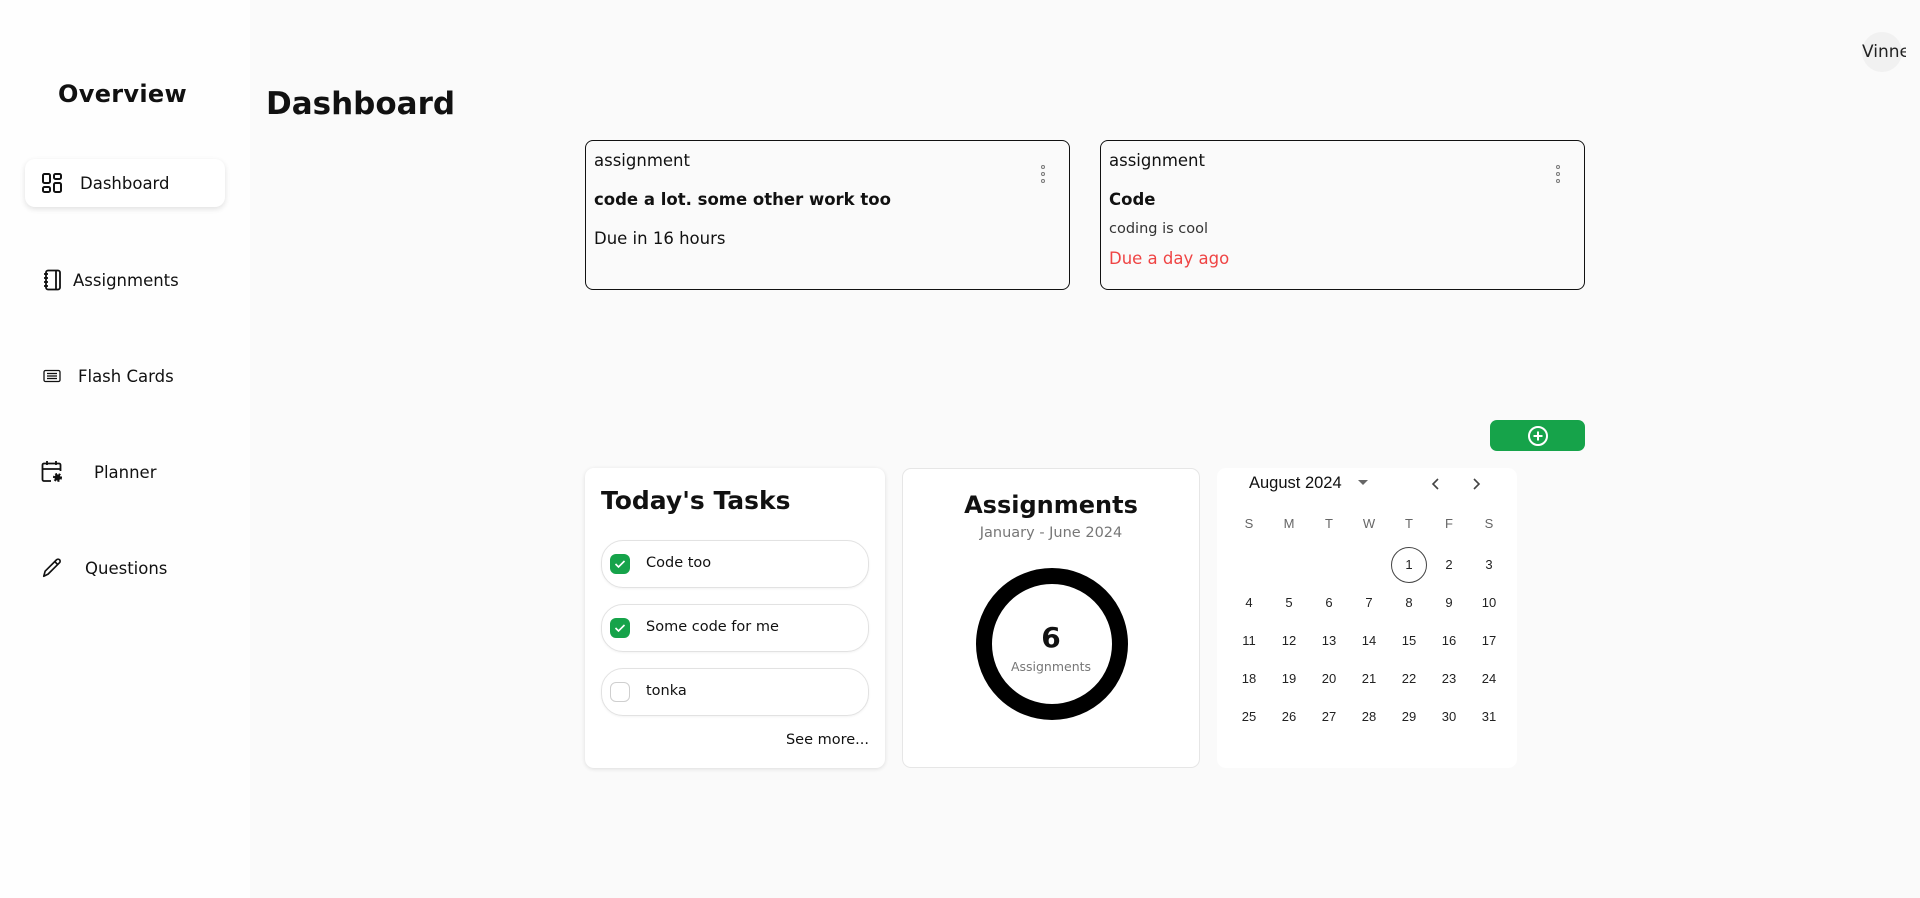  I want to click on list-card-icon, so click(52, 376).